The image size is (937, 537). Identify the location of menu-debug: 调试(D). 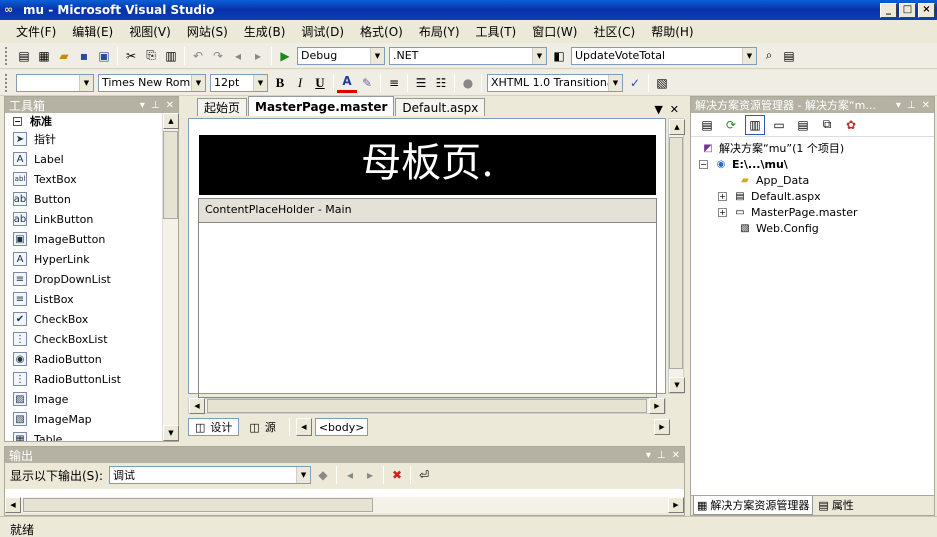
(322, 31).